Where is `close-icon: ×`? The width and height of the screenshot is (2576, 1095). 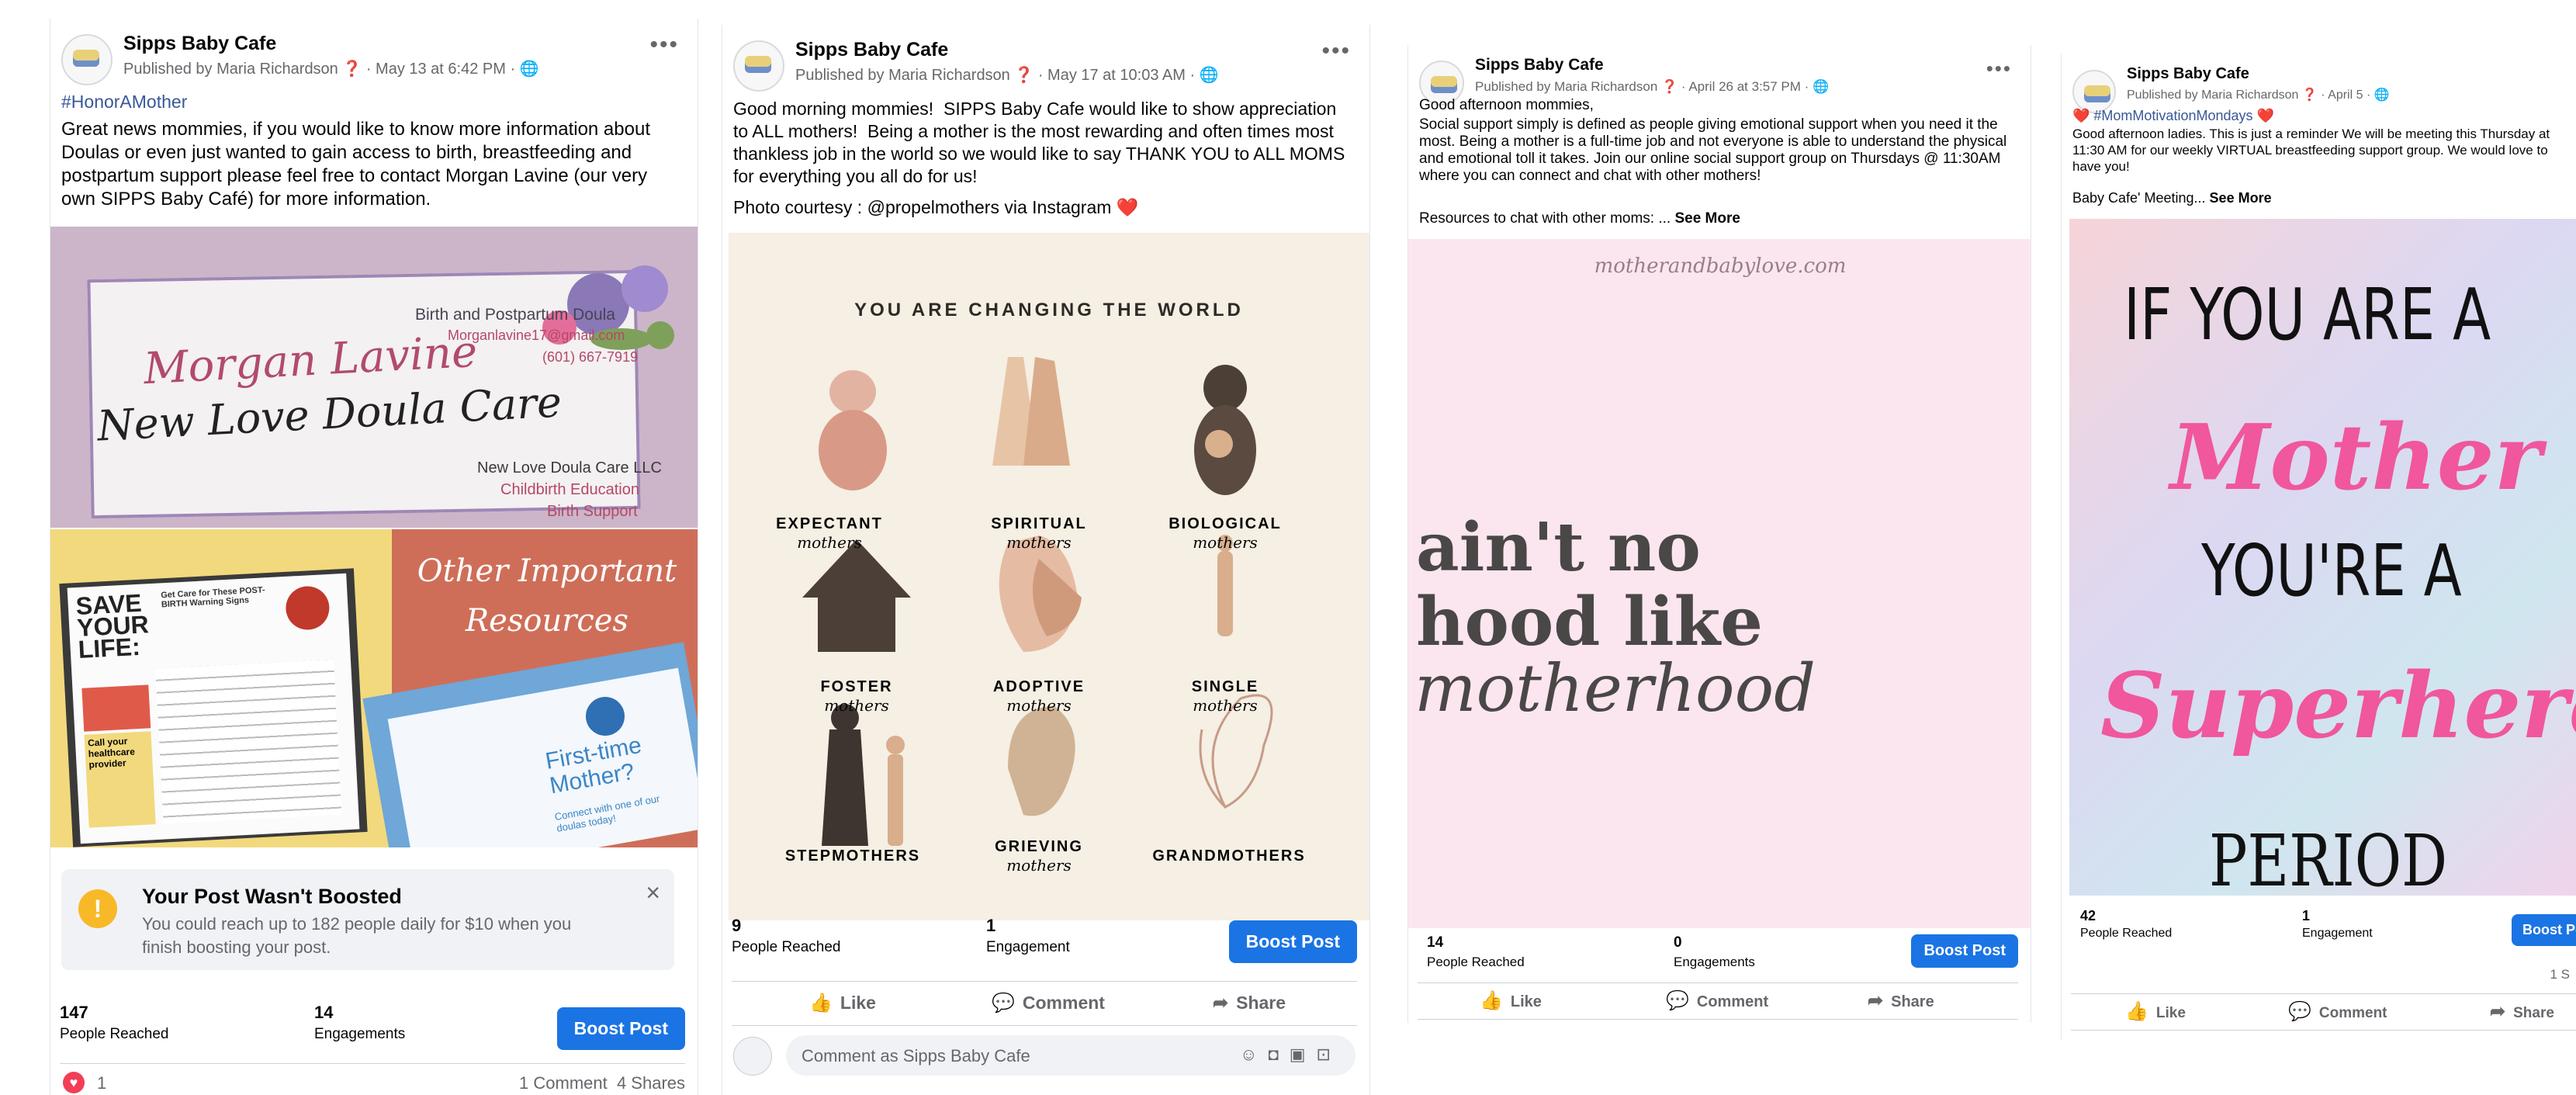
close-icon: × is located at coordinates (653, 892).